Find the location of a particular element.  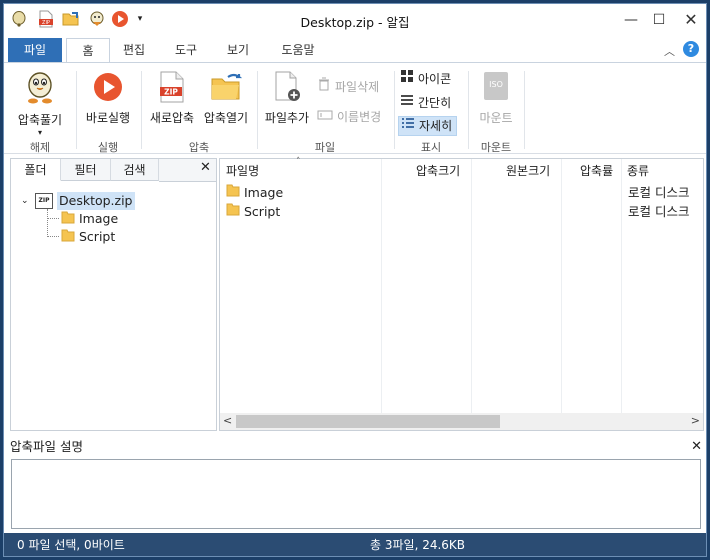

column-header-packed-size: 압축크기 is located at coordinates (438, 171).